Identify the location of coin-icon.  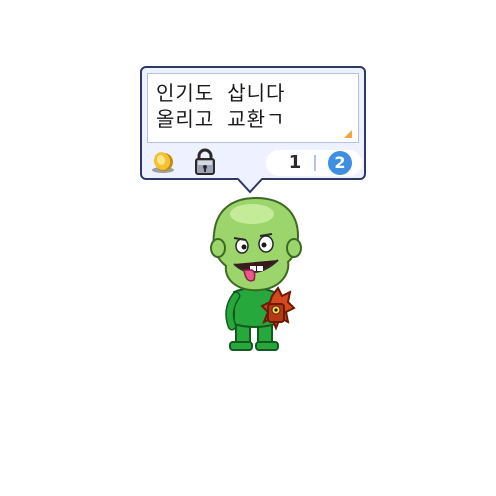
(163, 163).